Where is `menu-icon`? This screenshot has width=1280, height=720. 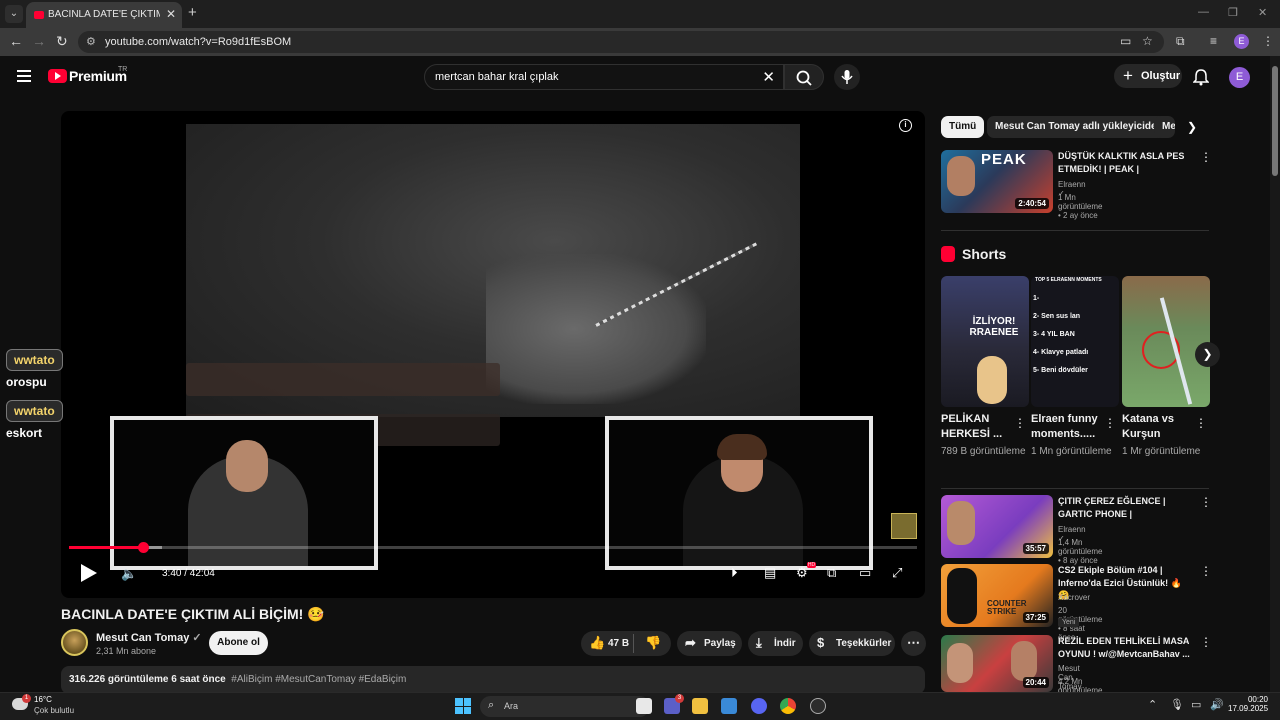 menu-icon is located at coordinates (24, 76).